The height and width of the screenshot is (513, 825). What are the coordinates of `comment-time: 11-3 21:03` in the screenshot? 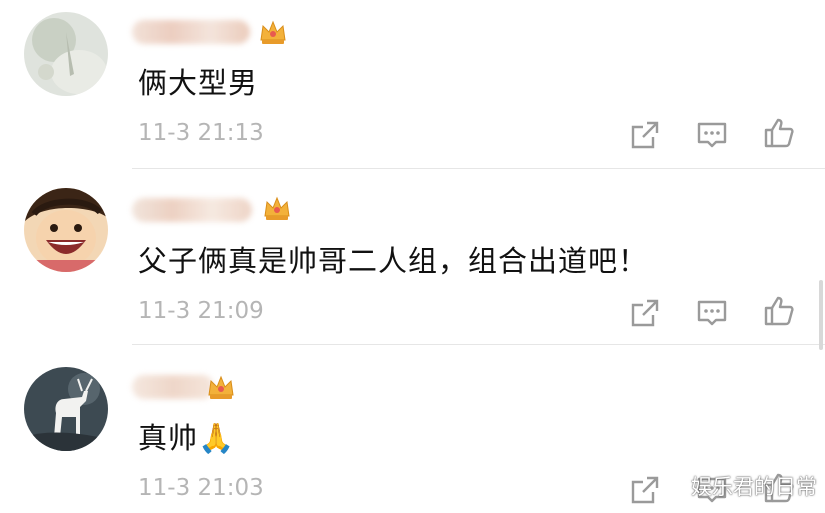 It's located at (201, 488).